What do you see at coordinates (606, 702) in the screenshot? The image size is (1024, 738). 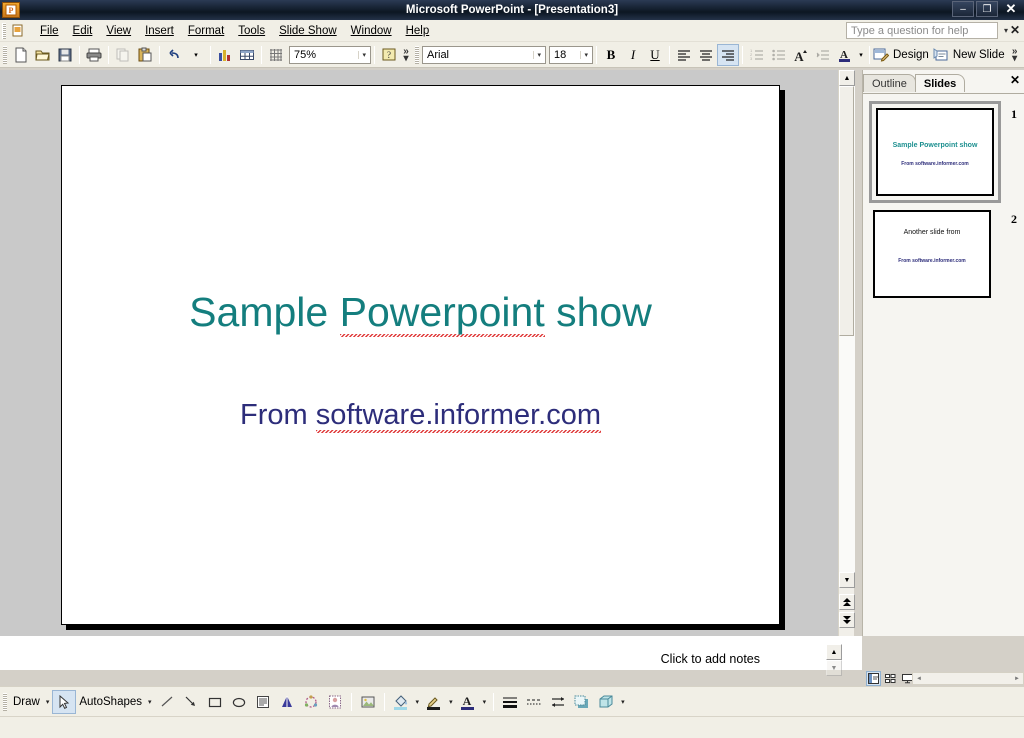 I see `3d-style-icon` at bounding box center [606, 702].